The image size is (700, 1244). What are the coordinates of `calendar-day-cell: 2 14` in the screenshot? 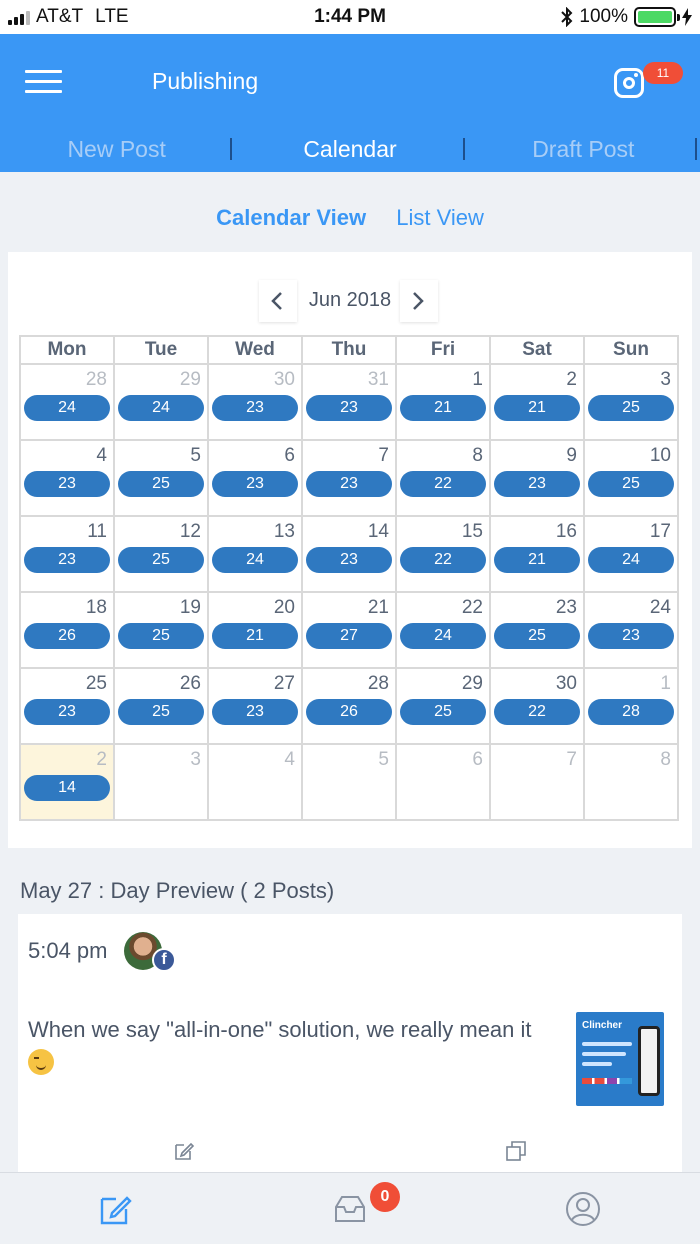 It's located at (67, 782).